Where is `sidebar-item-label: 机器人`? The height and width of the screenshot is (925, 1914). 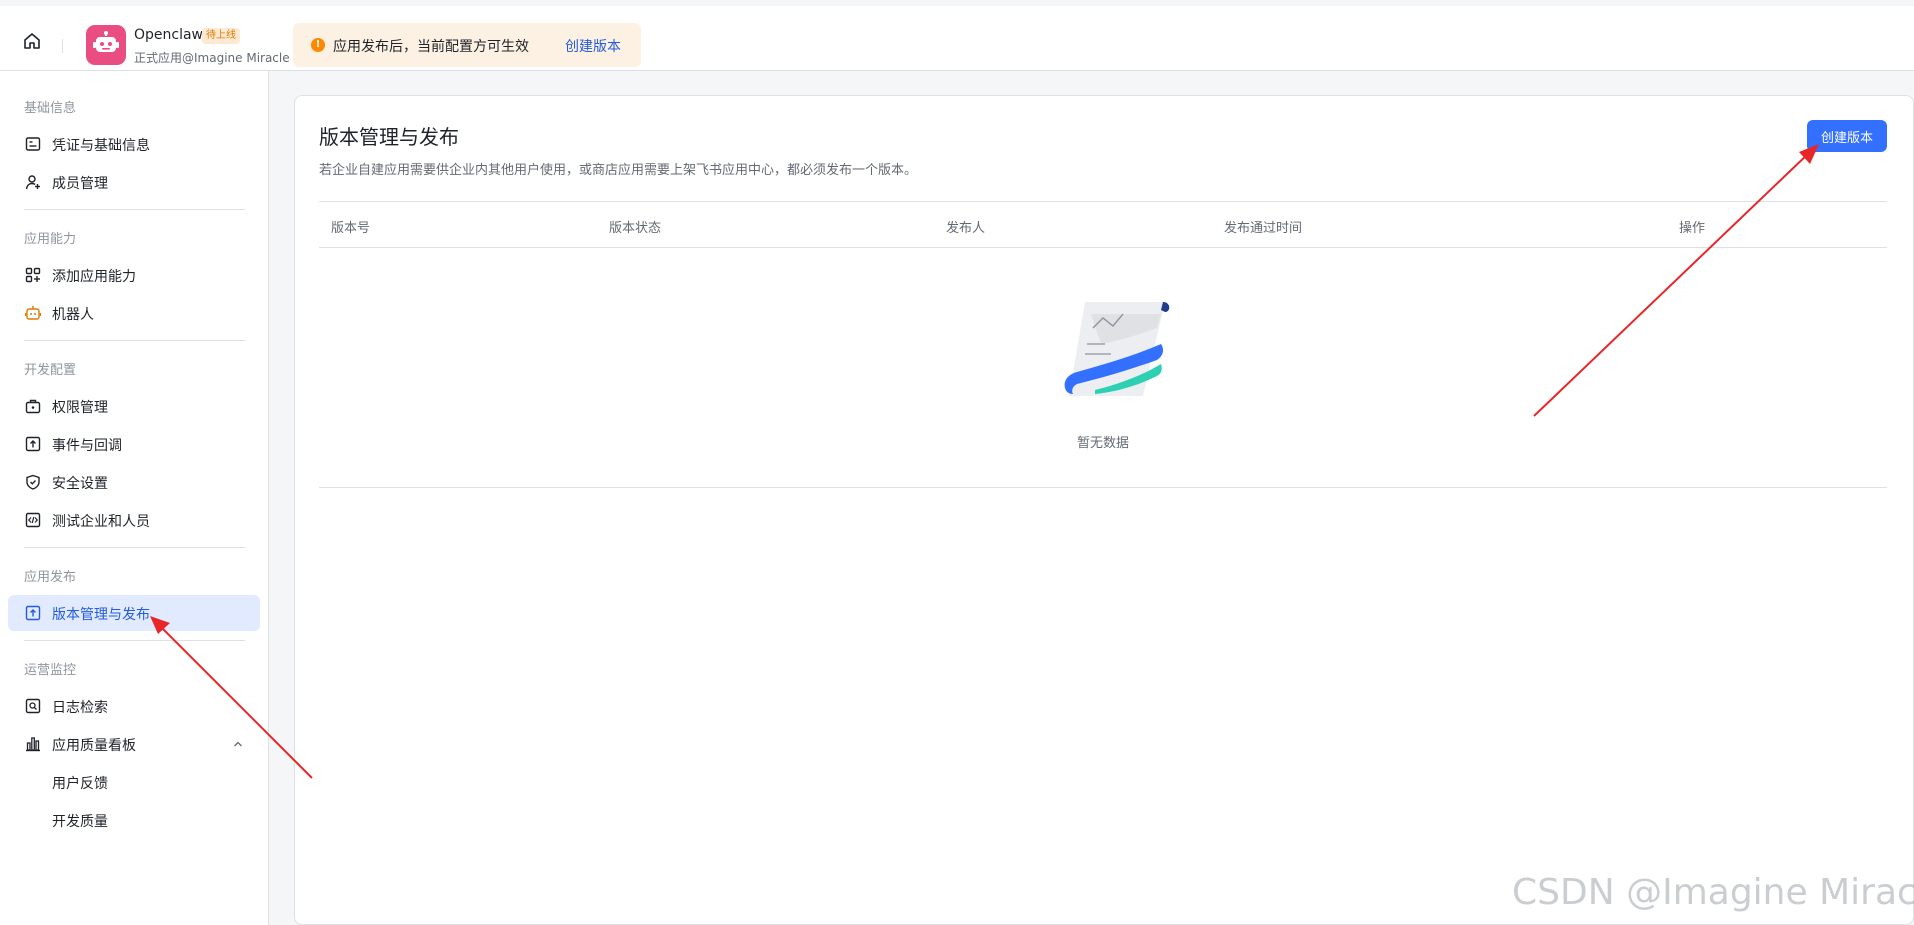
sidebar-item-label: 机器人 is located at coordinates (73, 315).